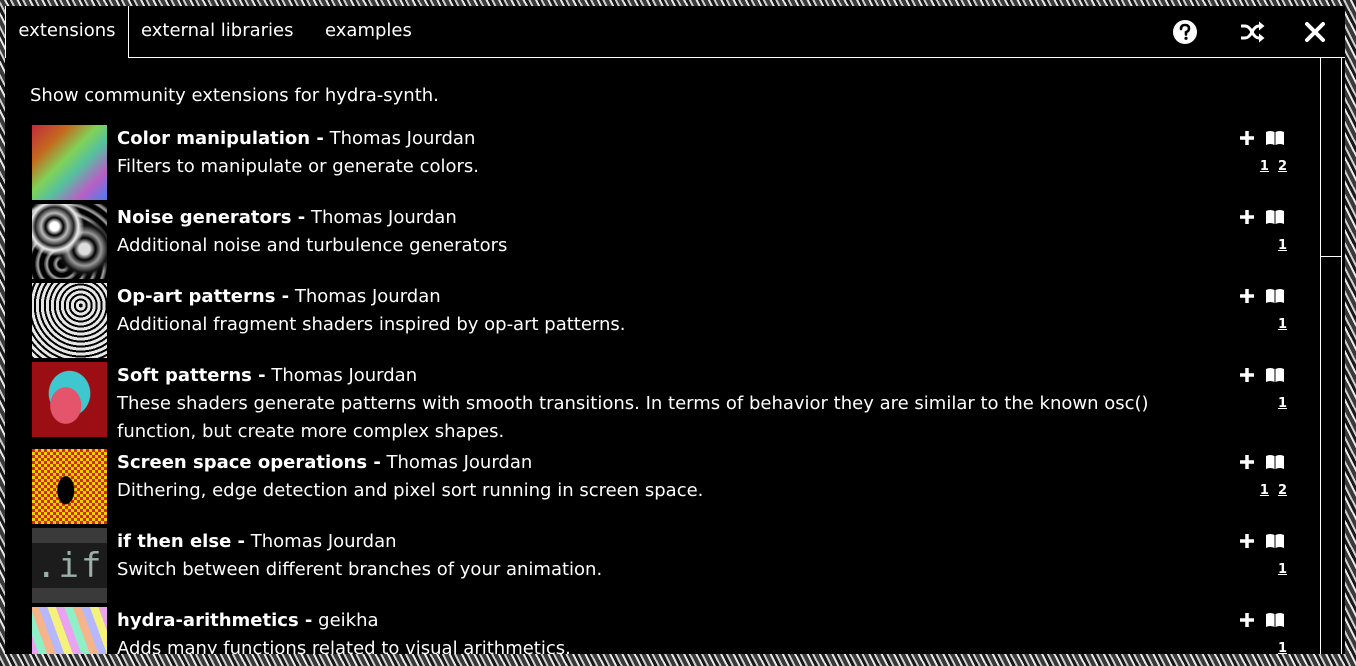  What do you see at coordinates (348, 620) in the screenshot?
I see `item-author: geikha` at bounding box center [348, 620].